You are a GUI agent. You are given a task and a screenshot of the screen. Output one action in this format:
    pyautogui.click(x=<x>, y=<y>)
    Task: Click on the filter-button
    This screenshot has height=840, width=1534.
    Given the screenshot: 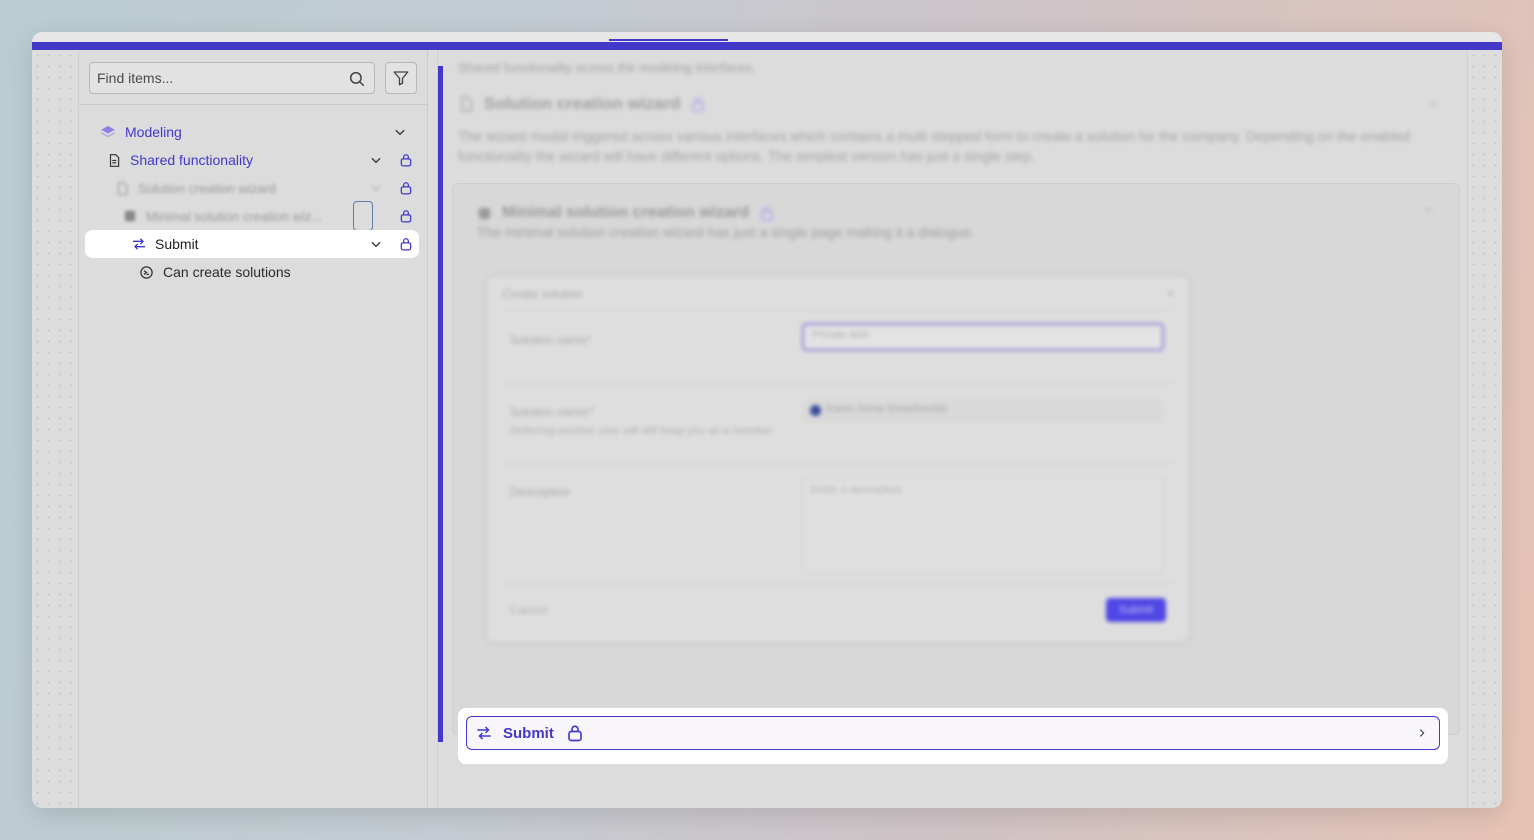 What is the action you would take?
    pyautogui.click(x=401, y=78)
    